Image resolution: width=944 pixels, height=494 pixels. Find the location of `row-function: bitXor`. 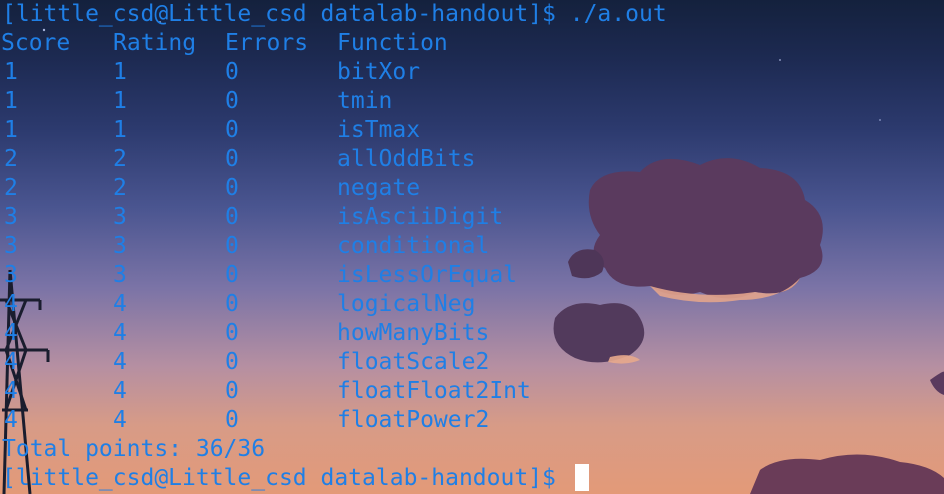

row-function: bitXor is located at coordinates (379, 72).